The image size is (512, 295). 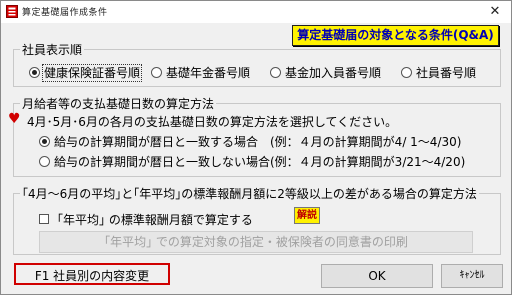 What do you see at coordinates (65, 13) in the screenshot?
I see `window-title: 算定基礎届作成条件` at bounding box center [65, 13].